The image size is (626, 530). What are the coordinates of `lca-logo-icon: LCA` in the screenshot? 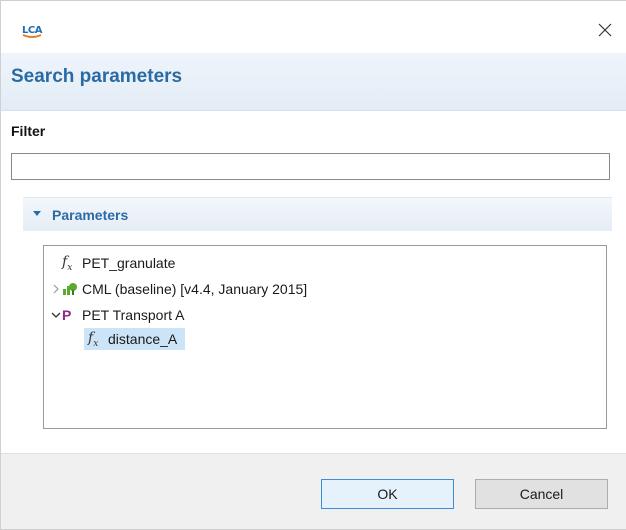 It's located at (32, 31).